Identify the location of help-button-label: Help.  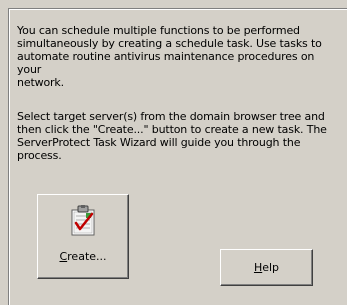
(266, 267).